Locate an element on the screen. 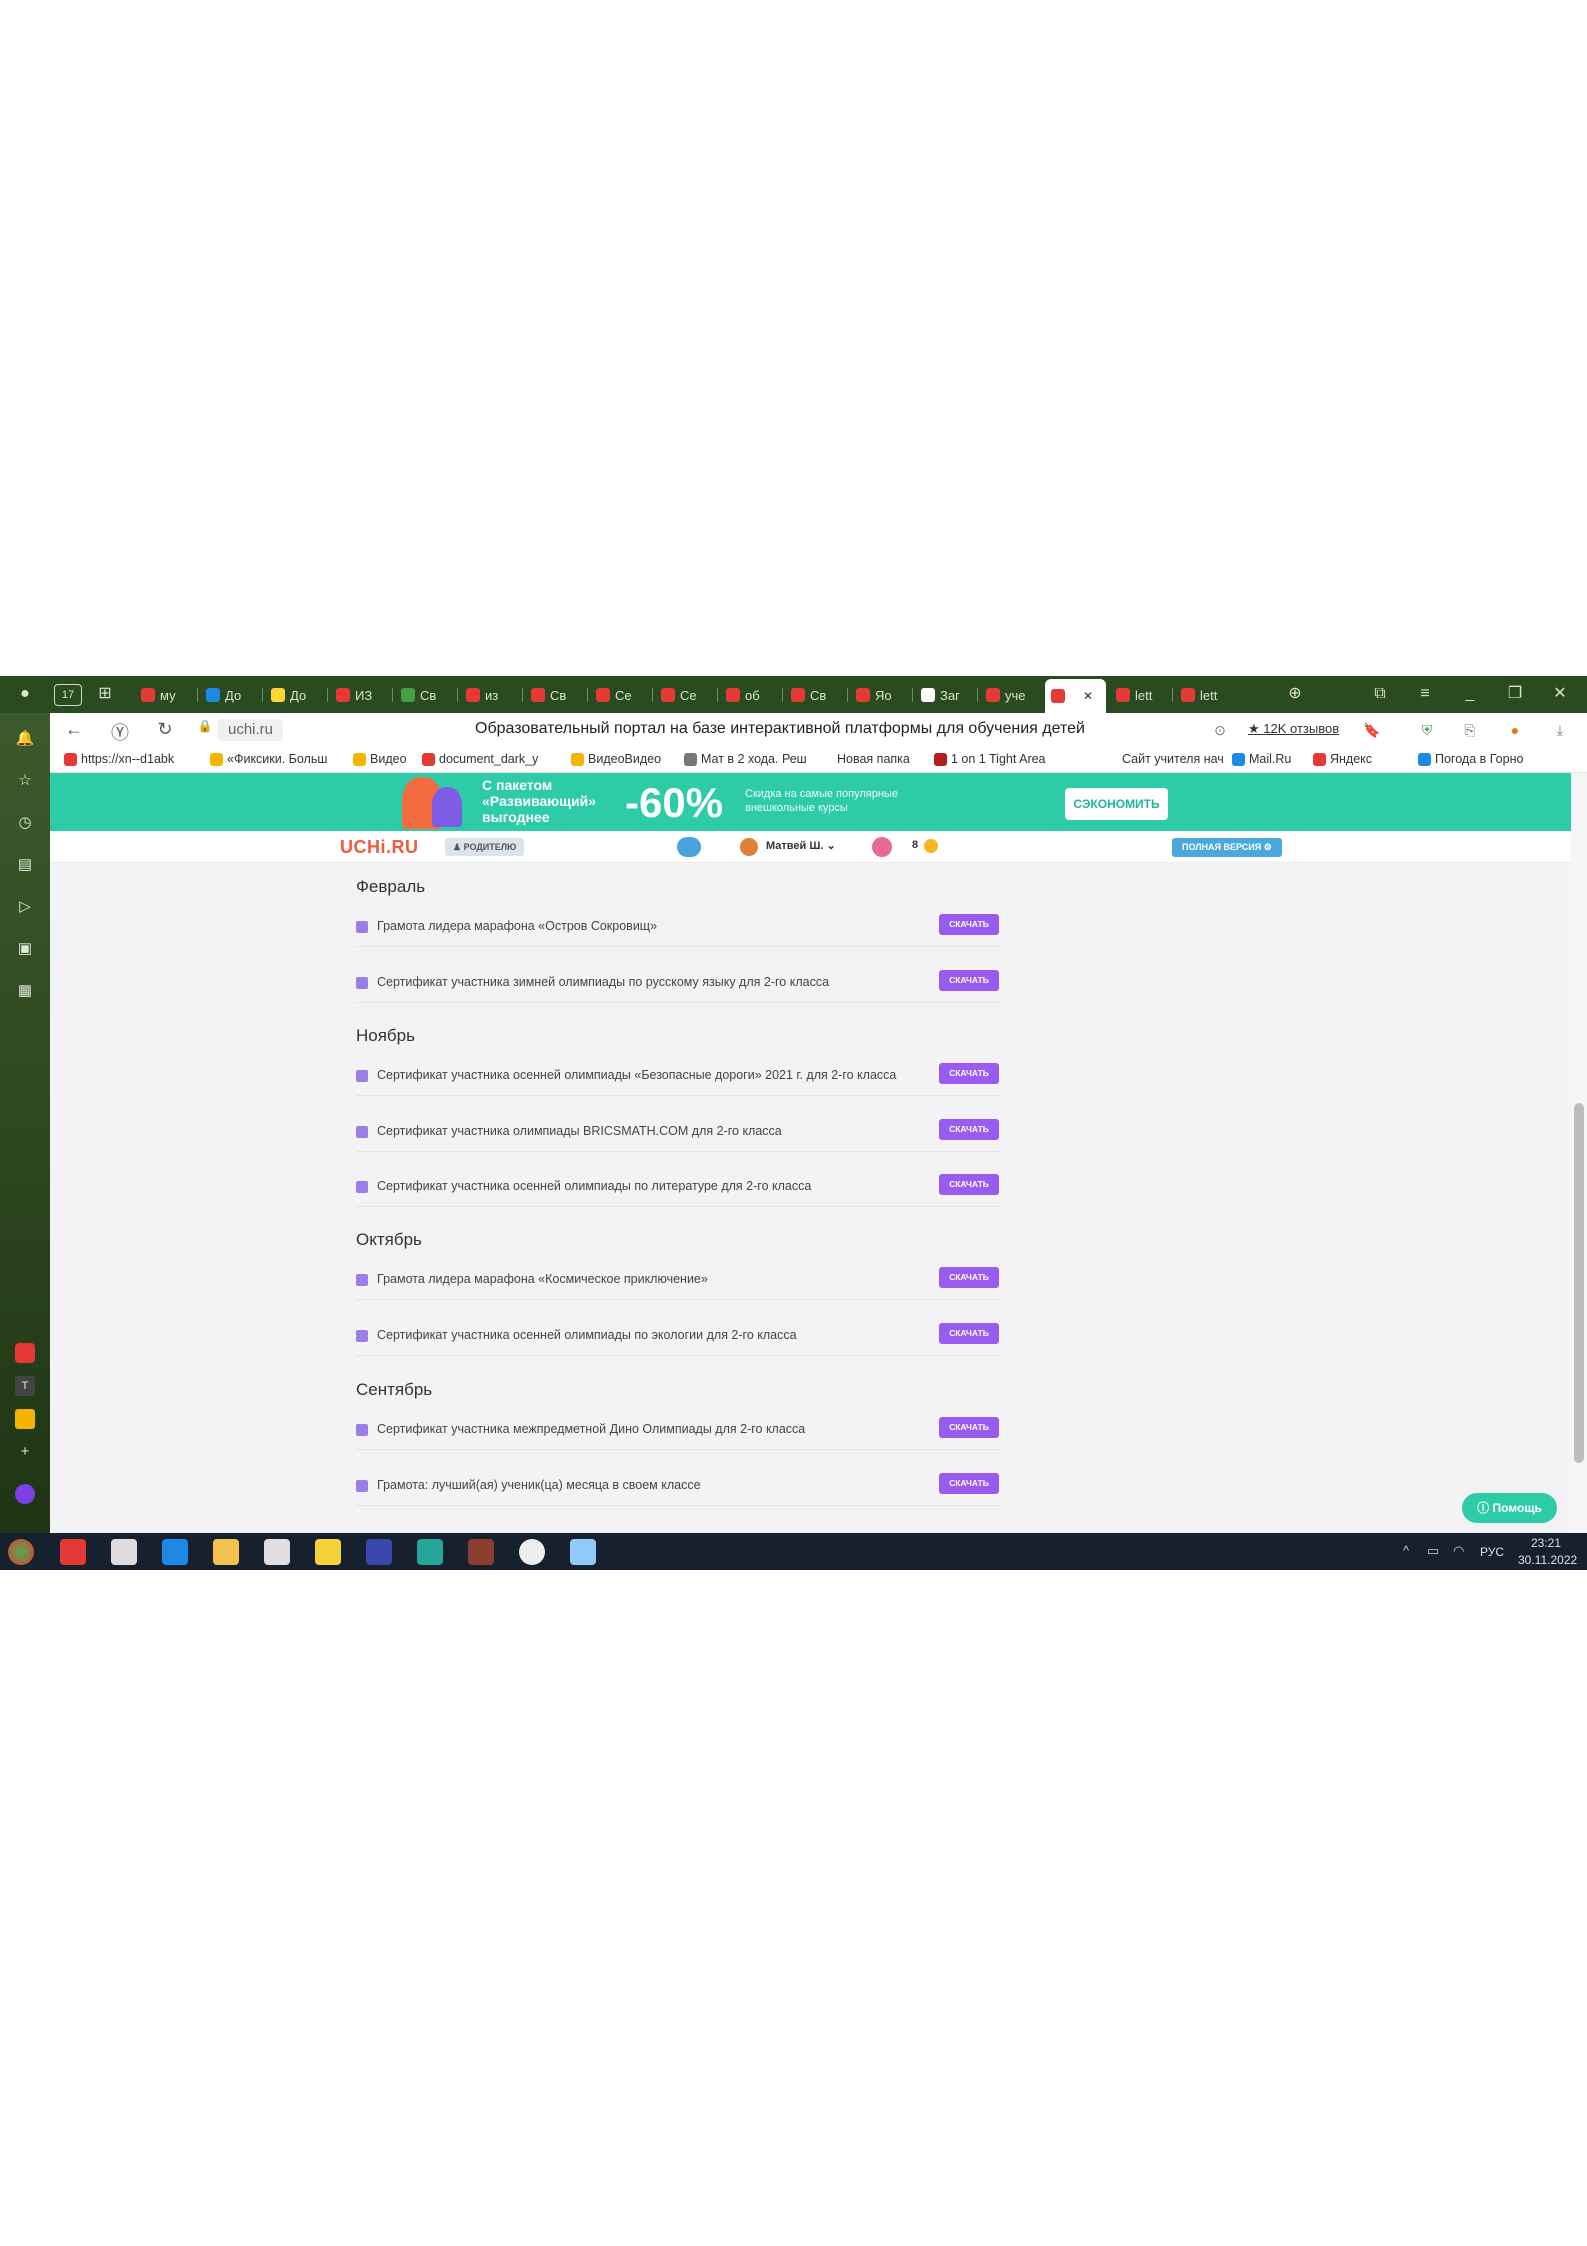 Image resolution: width=1587 pixels, height=2246 pixels. uchi-logo: UCHi.RU is located at coordinates (379, 847).